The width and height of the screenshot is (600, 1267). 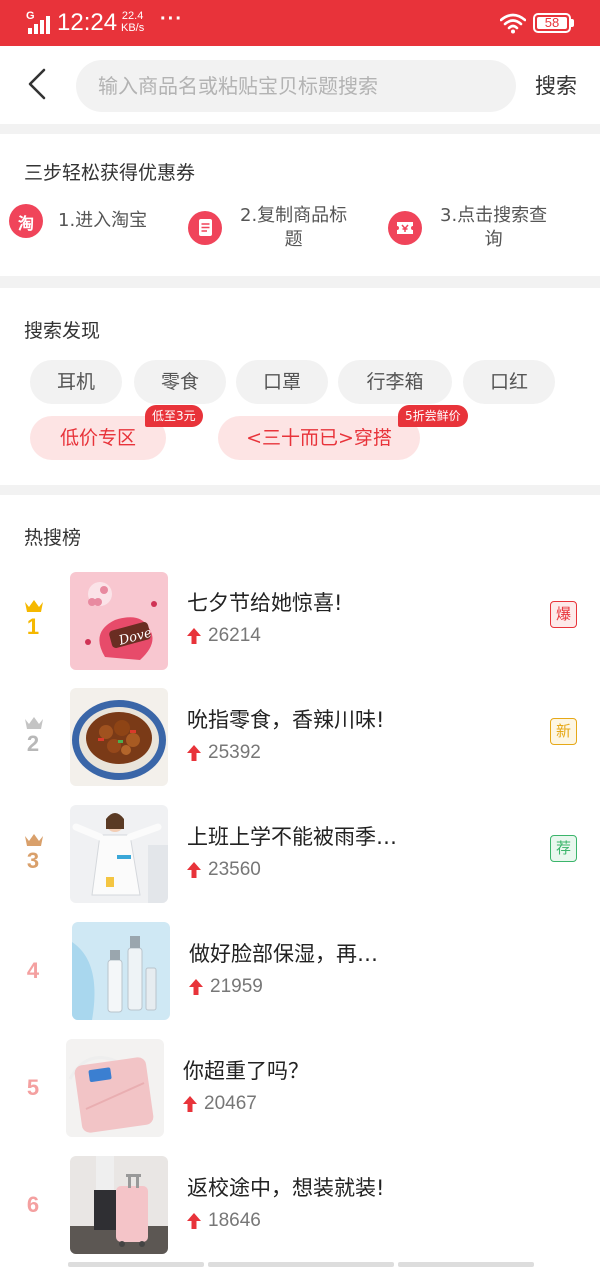 What do you see at coordinates (236, 986) in the screenshot?
I see `heat-value: 21959` at bounding box center [236, 986].